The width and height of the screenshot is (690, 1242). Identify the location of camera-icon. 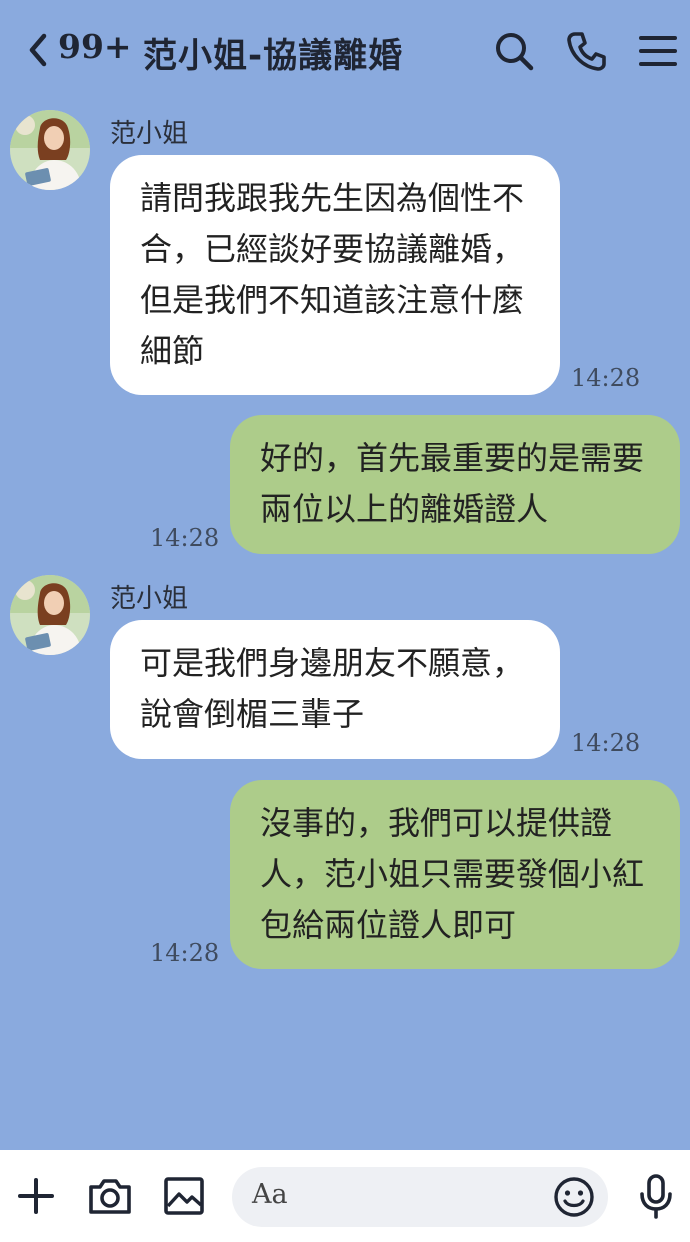
(110, 1196).